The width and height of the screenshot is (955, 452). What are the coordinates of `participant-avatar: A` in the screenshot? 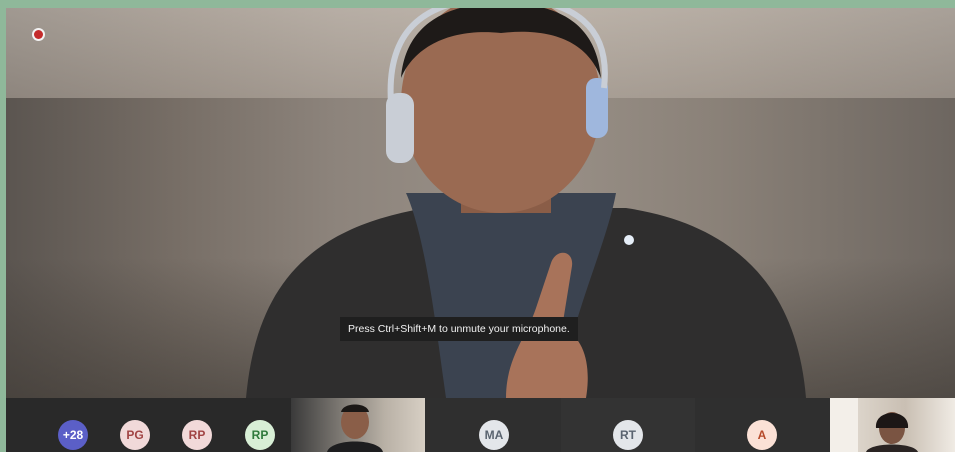 It's located at (762, 435).